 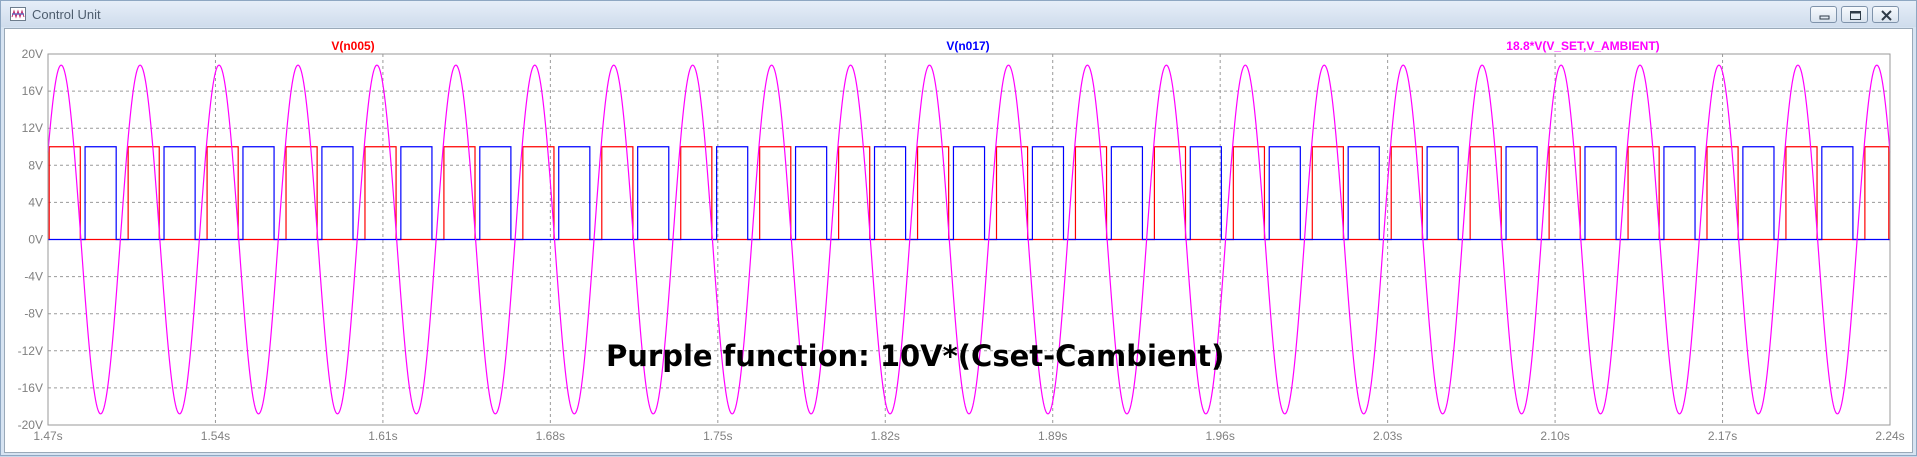 I want to click on y-tick-label: -16V, so click(x=30, y=388).